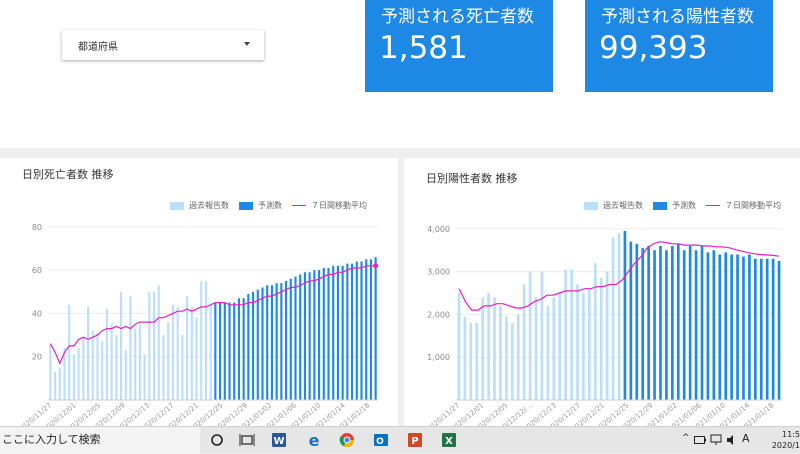  What do you see at coordinates (37, 357) in the screenshot?
I see `y-tick-label: 20` at bounding box center [37, 357].